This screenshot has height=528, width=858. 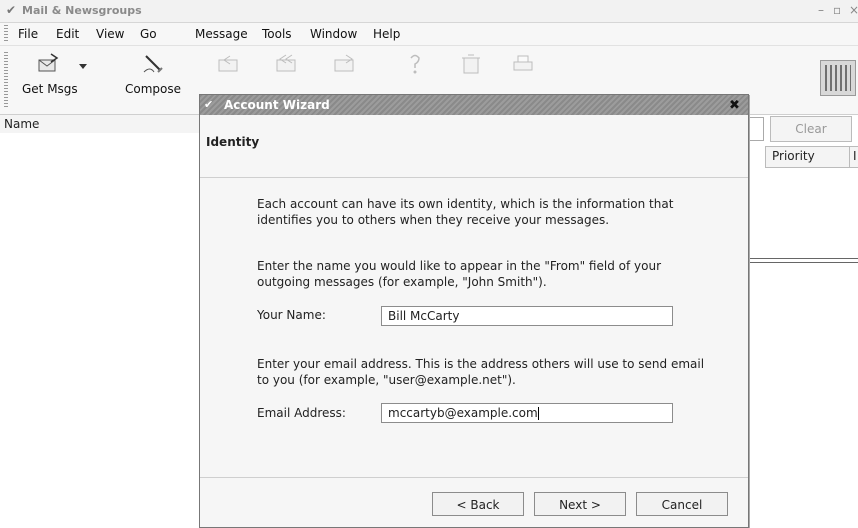 What do you see at coordinates (478, 504) in the screenshot?
I see `back-button: < Back` at bounding box center [478, 504].